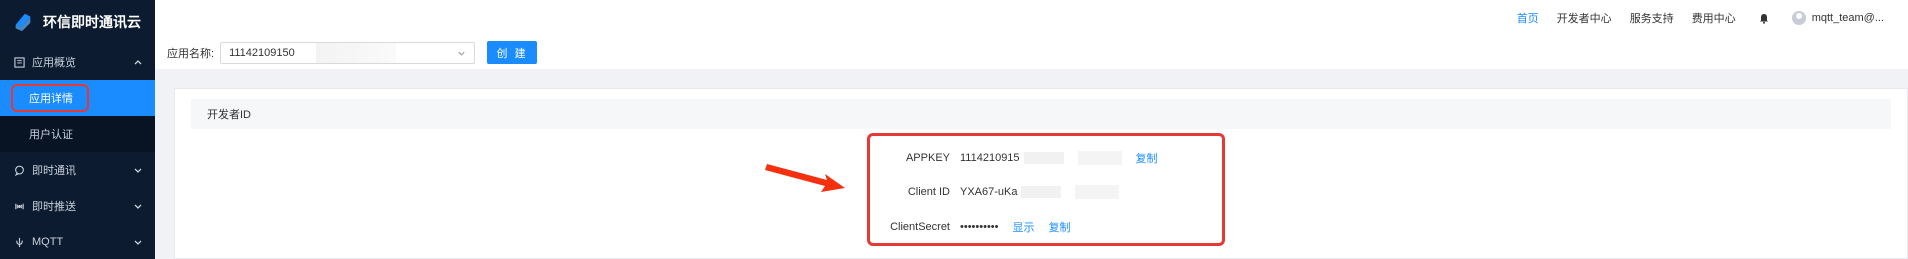 The image size is (1908, 259). I want to click on sidebar-item-app-detail: 应用详情, so click(77, 98).